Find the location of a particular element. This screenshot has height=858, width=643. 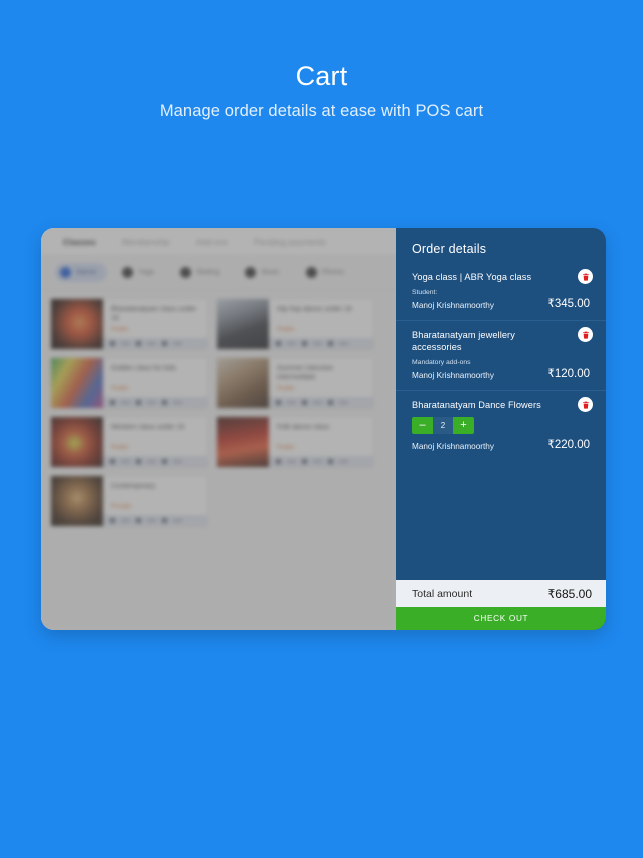

quantity-value: 2 is located at coordinates (443, 425).